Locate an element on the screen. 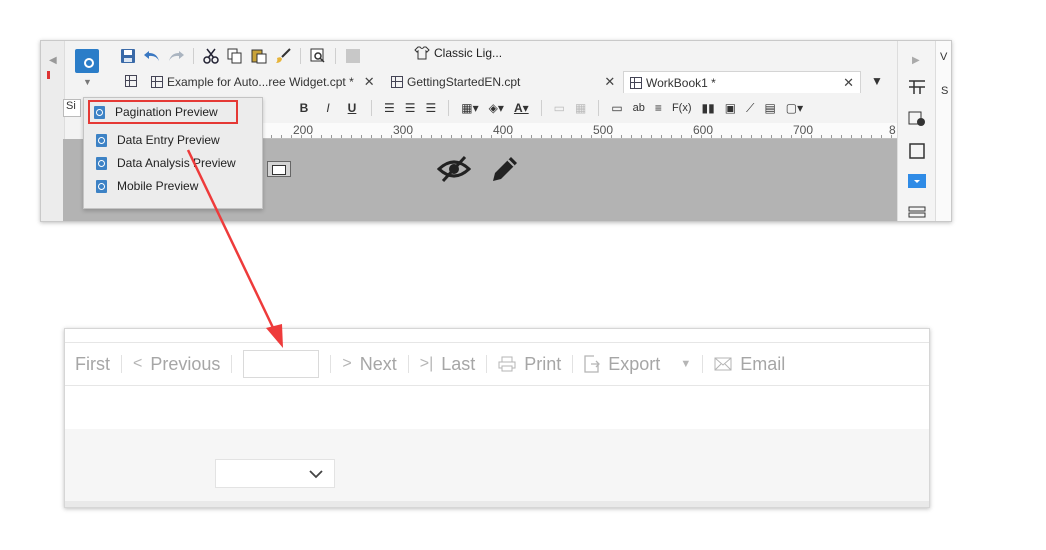 This screenshot has height=550, width=1046. preview-button: ▼ is located at coordinates (87, 67).